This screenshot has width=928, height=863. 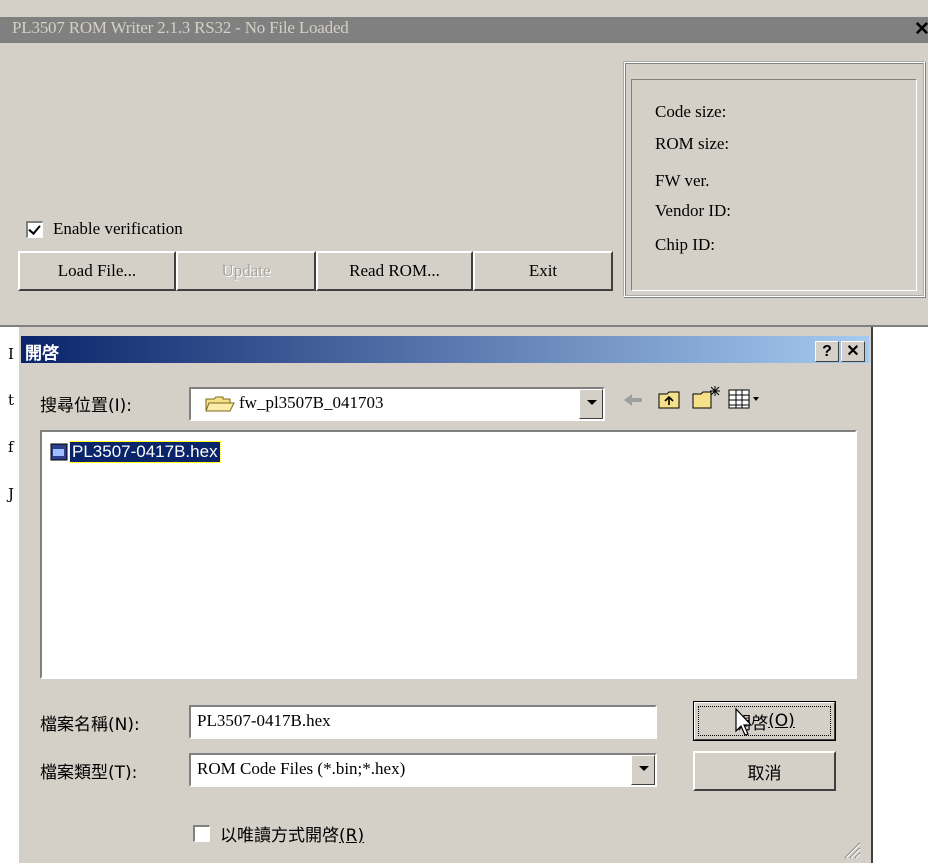 I want to click on focus-rect, so click(x=764, y=721).